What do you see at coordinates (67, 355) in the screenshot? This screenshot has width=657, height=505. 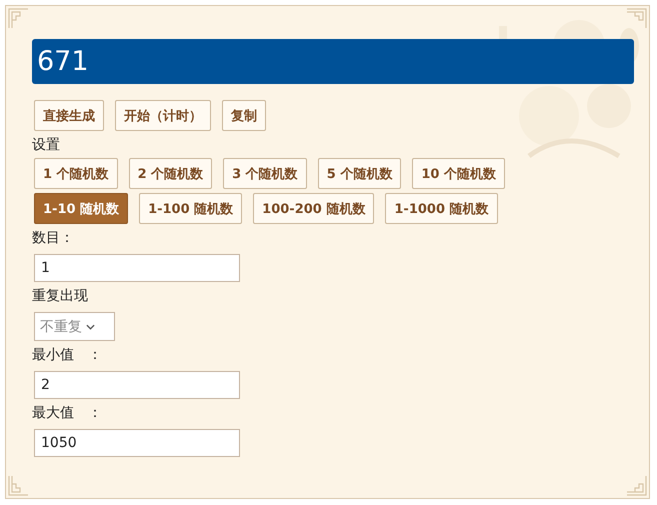 I see `field-label: 最小值 ：` at bounding box center [67, 355].